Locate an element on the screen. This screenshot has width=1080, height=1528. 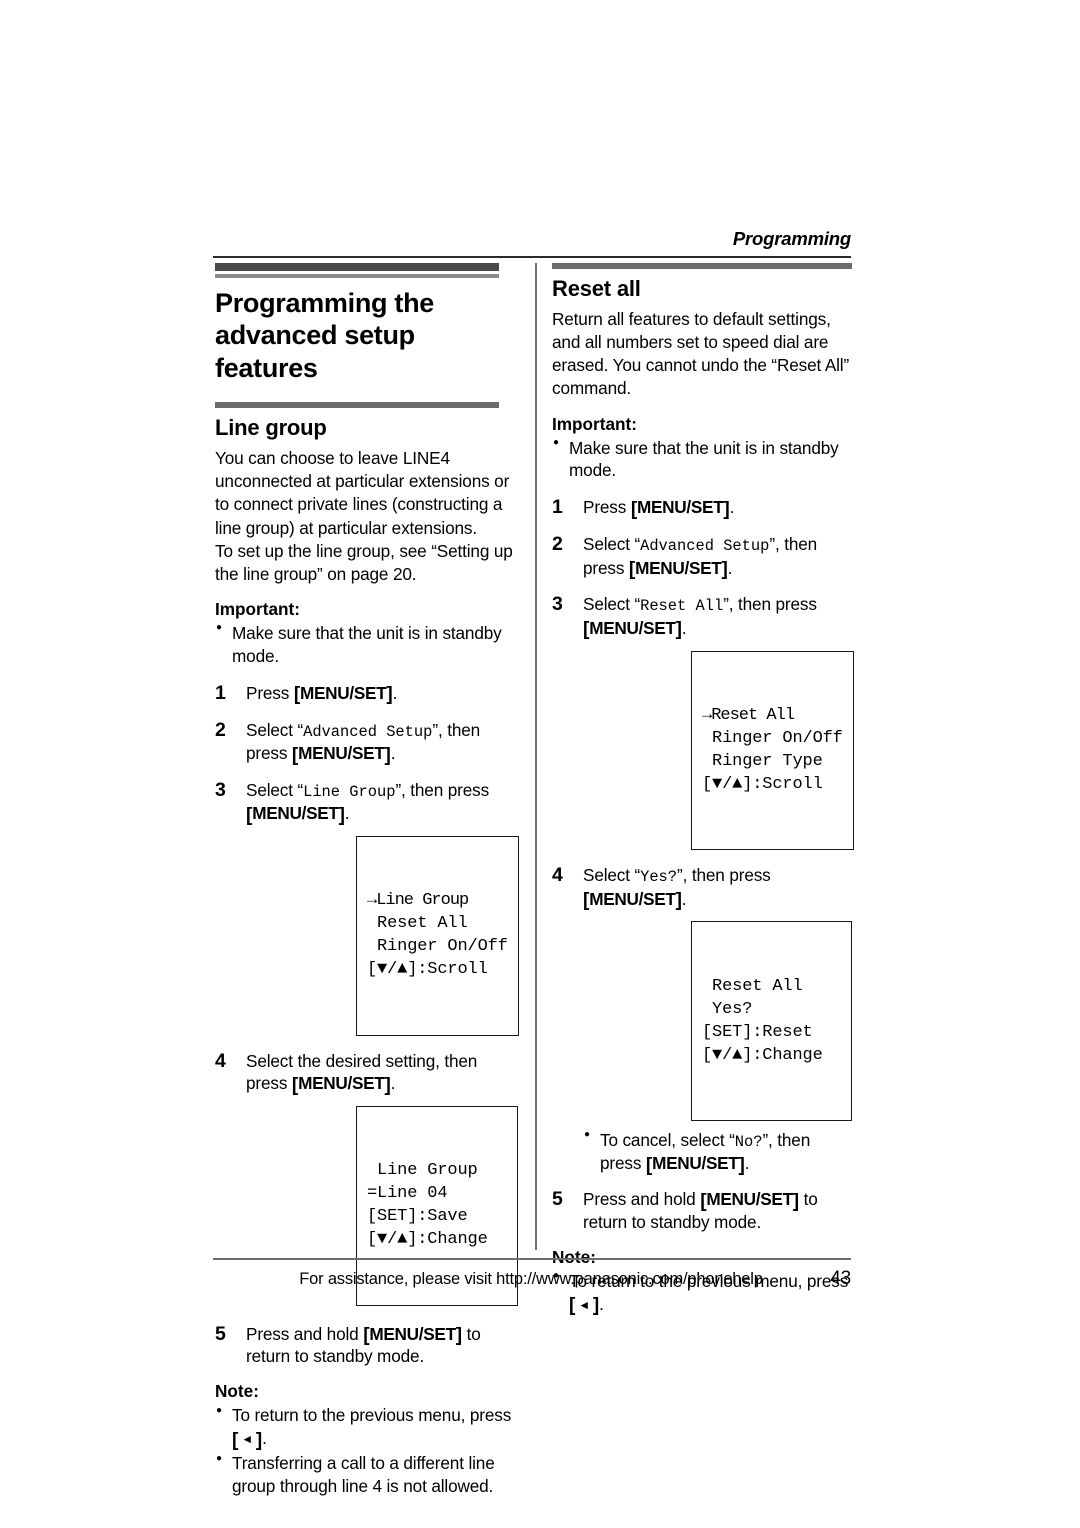
note-text-pre: To return to the previous menu, press is located at coordinates (372, 1415).